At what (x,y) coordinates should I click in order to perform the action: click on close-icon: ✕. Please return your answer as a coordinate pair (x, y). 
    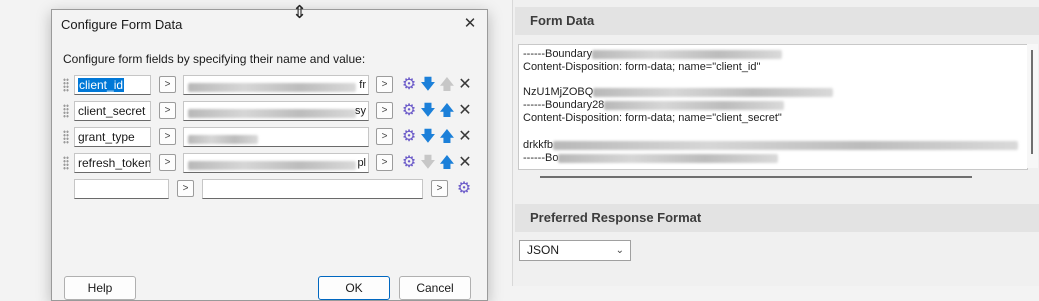
    Looking at the image, I should click on (470, 24).